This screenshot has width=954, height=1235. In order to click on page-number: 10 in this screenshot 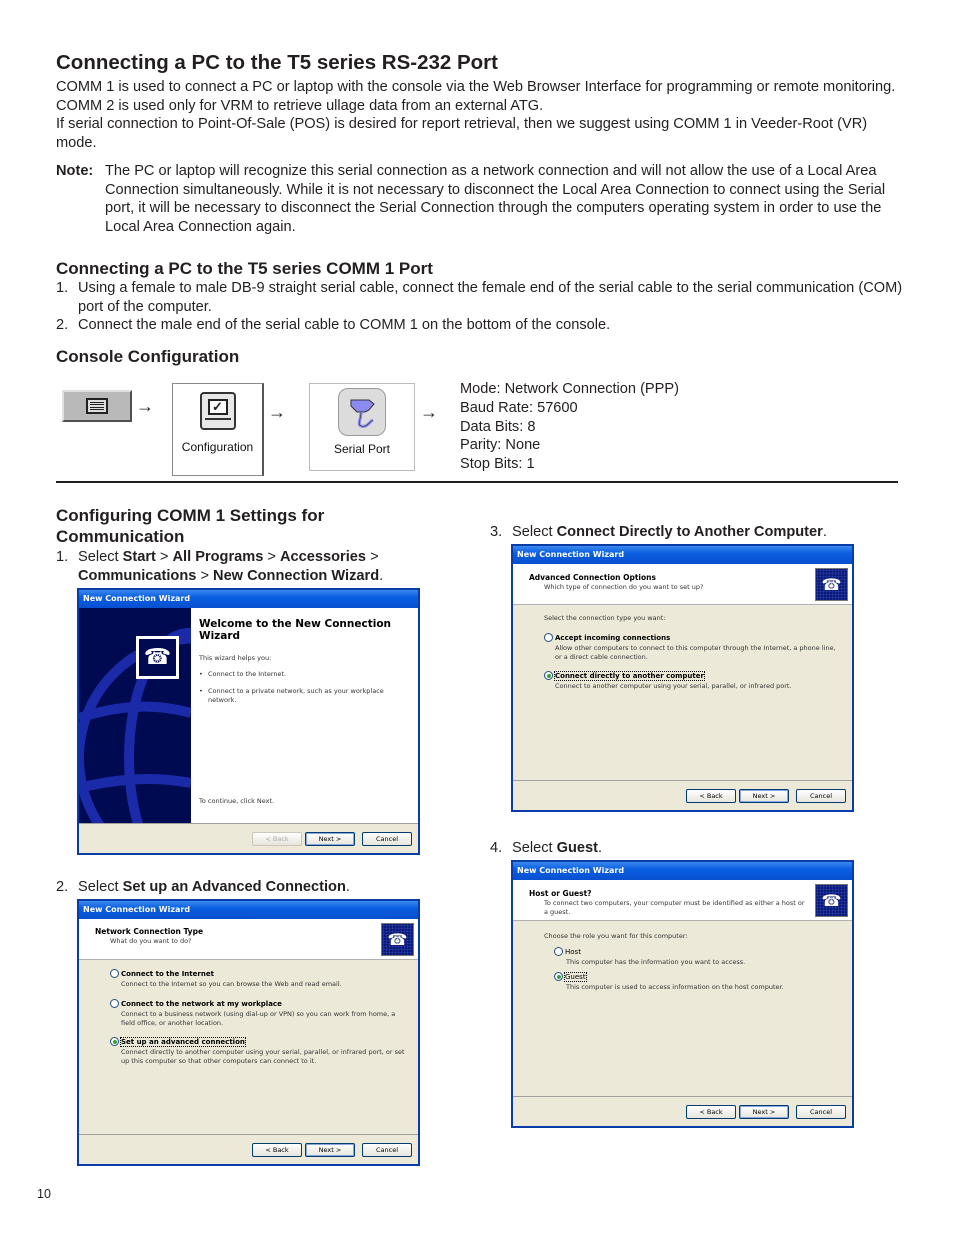, I will do `click(44, 1194)`.